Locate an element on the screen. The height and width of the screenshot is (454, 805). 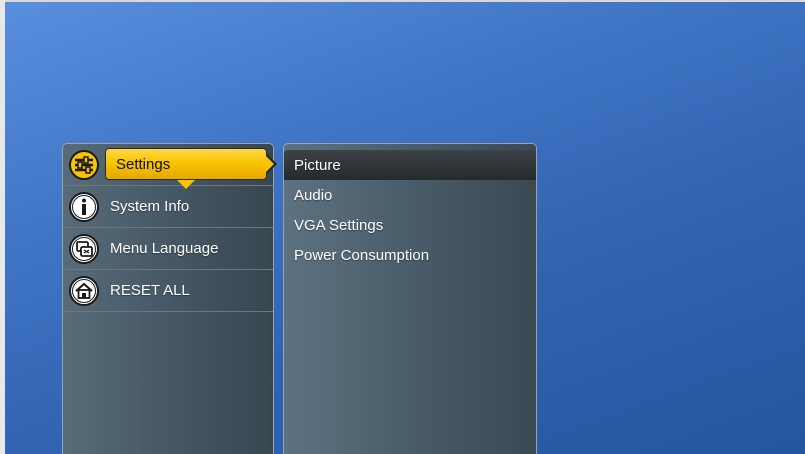
sub-item-label: VGA Settings is located at coordinates (339, 225).